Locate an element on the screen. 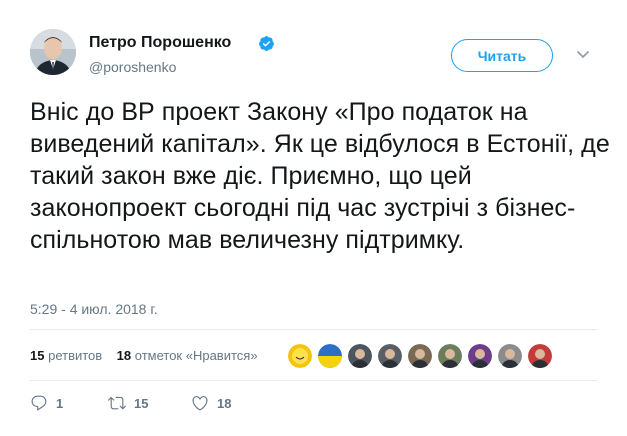 Image resolution: width=627 pixels, height=436 pixels. author-photo is located at coordinates (53, 52).